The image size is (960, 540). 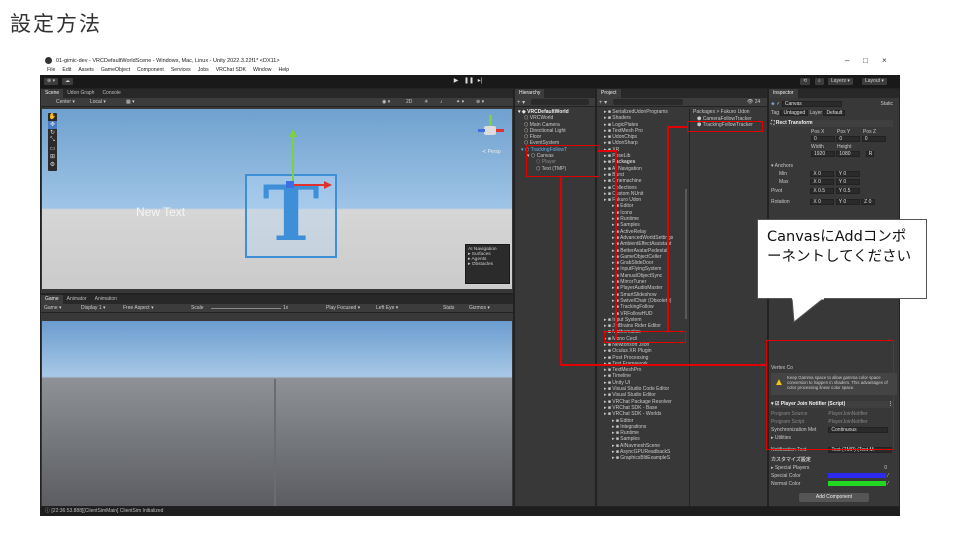 I want to click on layer-dropdown: Default, so click(x=834, y=113).